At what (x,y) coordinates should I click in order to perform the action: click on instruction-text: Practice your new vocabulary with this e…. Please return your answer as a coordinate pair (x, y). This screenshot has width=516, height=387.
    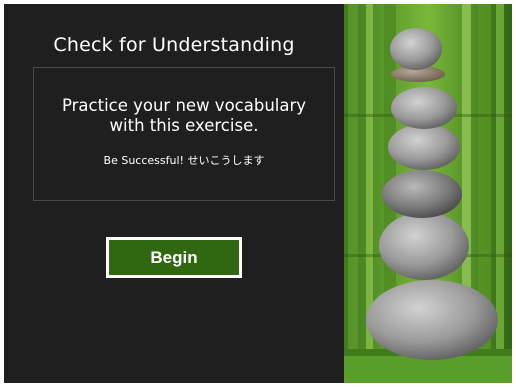
    Looking at the image, I should click on (184, 115).